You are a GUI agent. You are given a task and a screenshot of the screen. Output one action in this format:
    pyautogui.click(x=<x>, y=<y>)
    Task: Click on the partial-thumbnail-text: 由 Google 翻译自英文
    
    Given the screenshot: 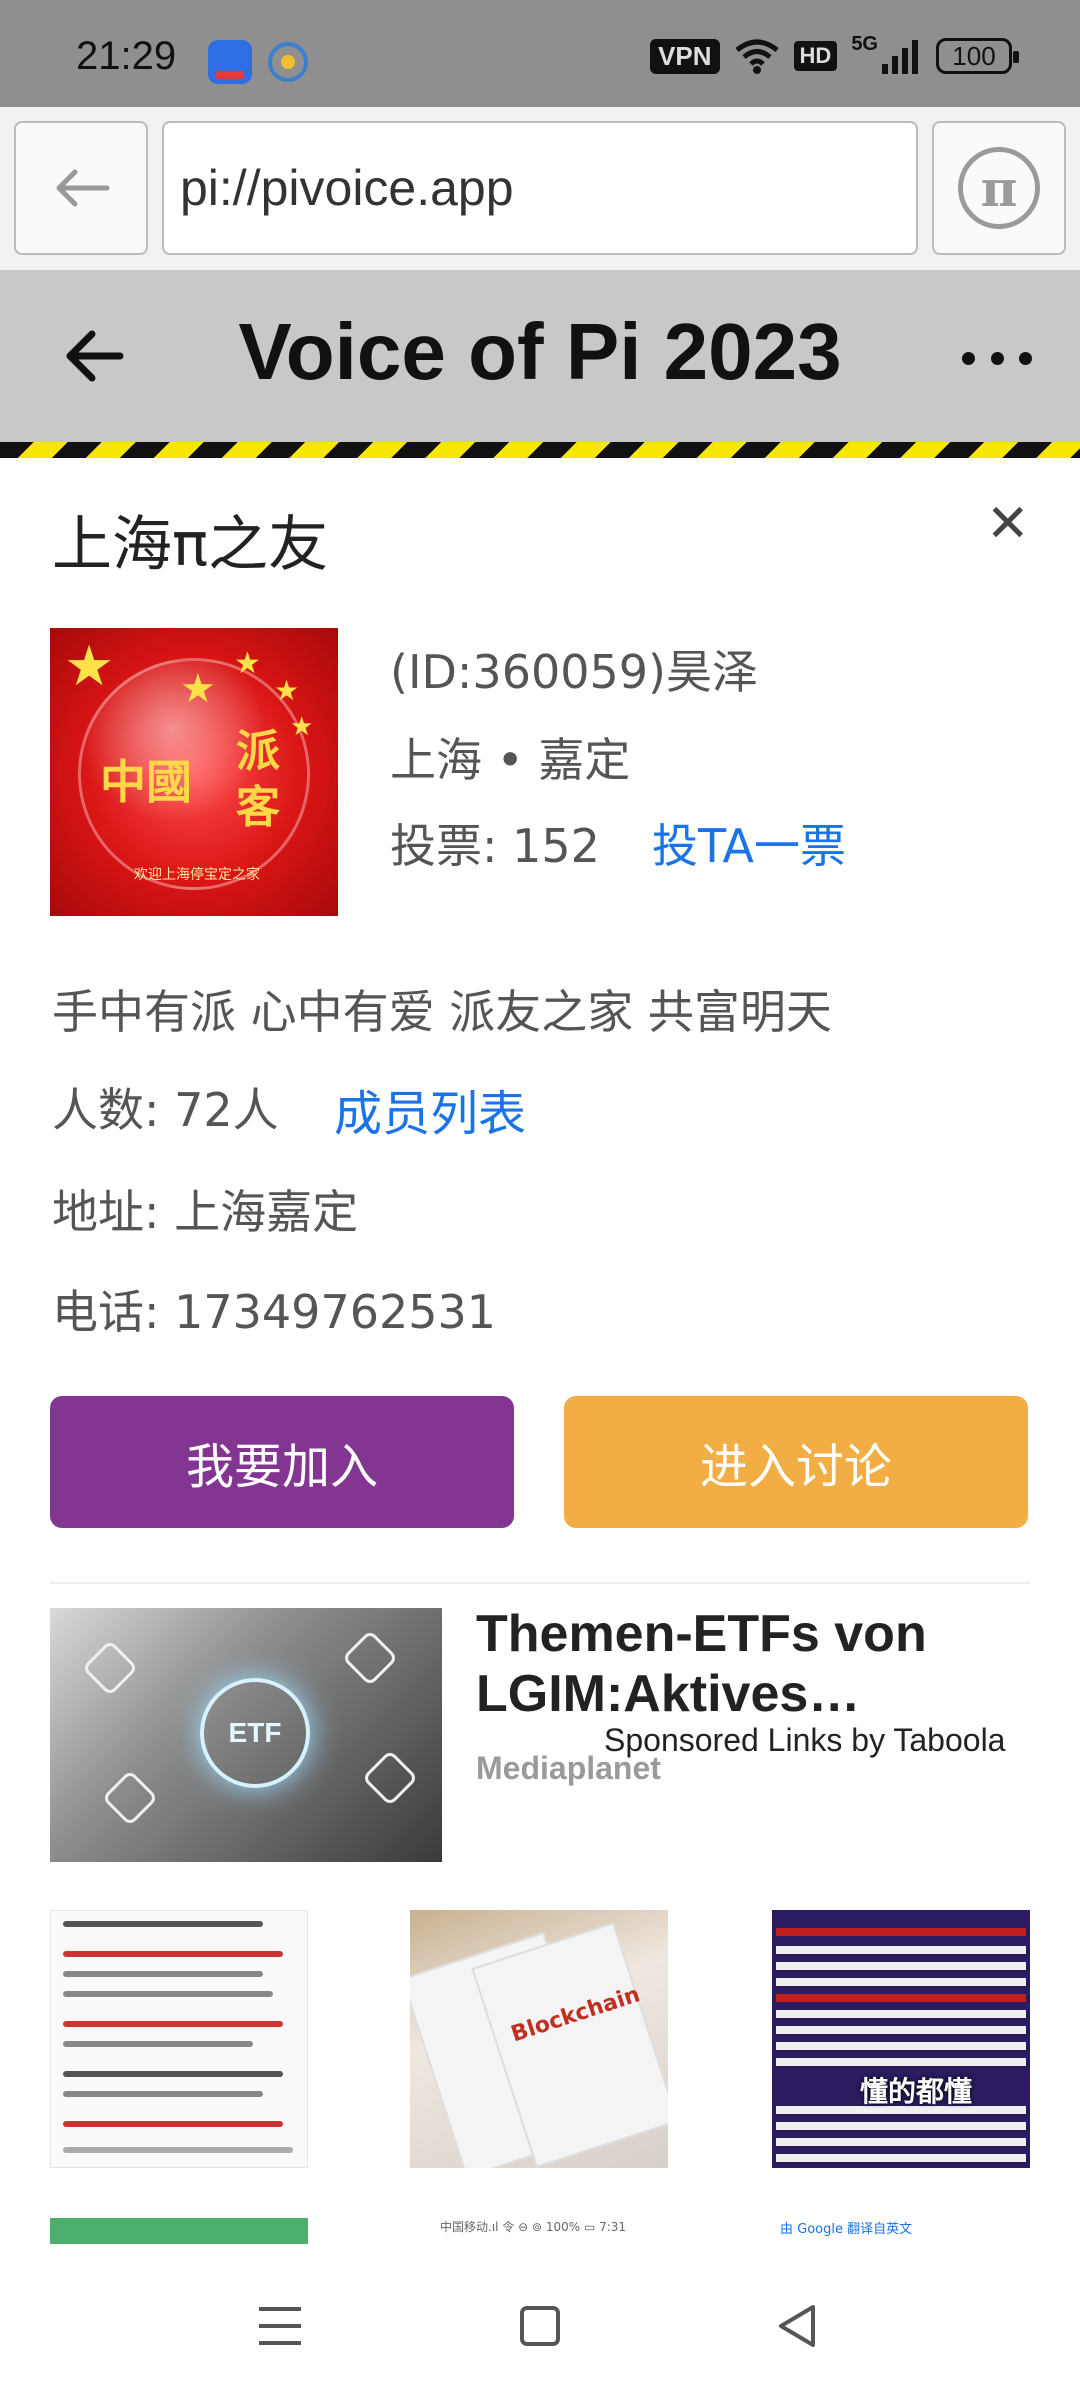 What is the action you would take?
    pyautogui.click(x=846, y=2229)
    